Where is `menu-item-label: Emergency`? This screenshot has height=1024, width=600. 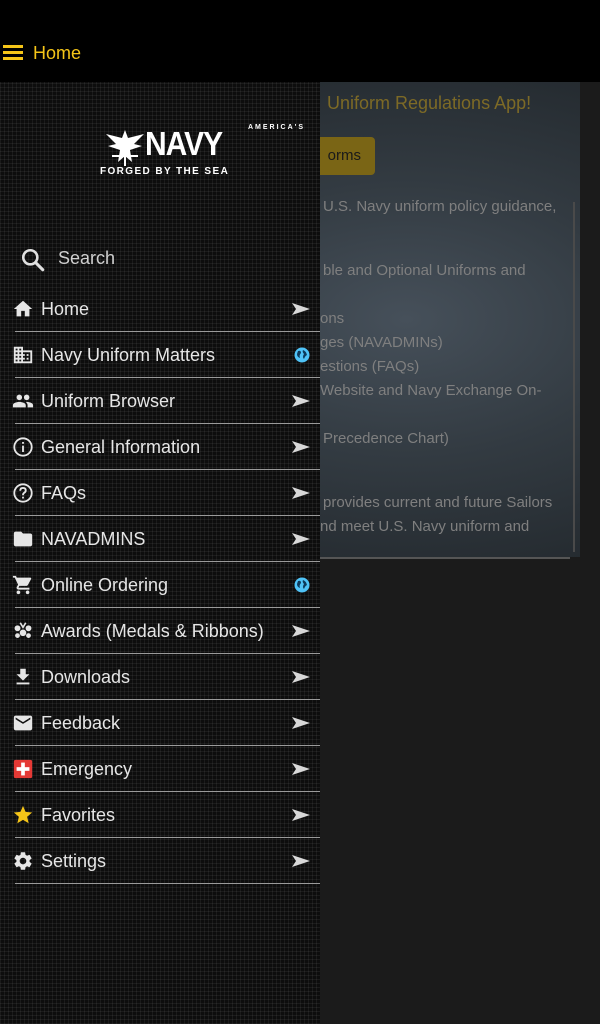
menu-item-label: Emergency is located at coordinates (87, 769).